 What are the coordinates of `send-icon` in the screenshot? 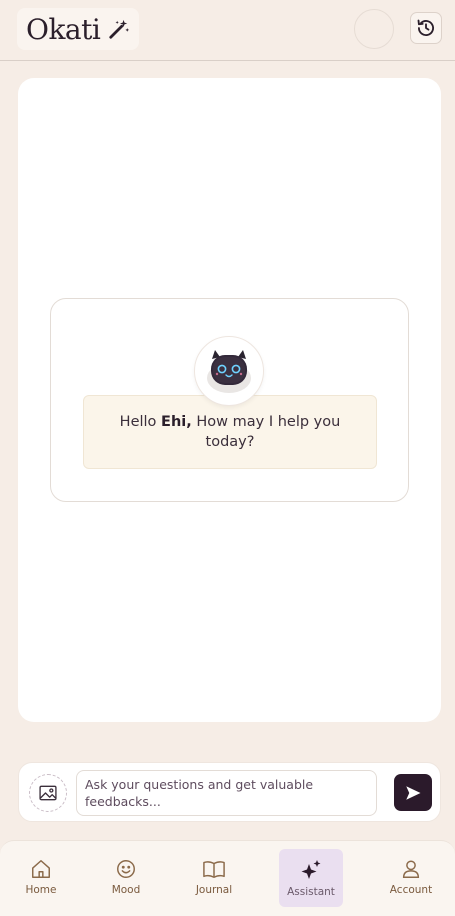 It's located at (413, 792).